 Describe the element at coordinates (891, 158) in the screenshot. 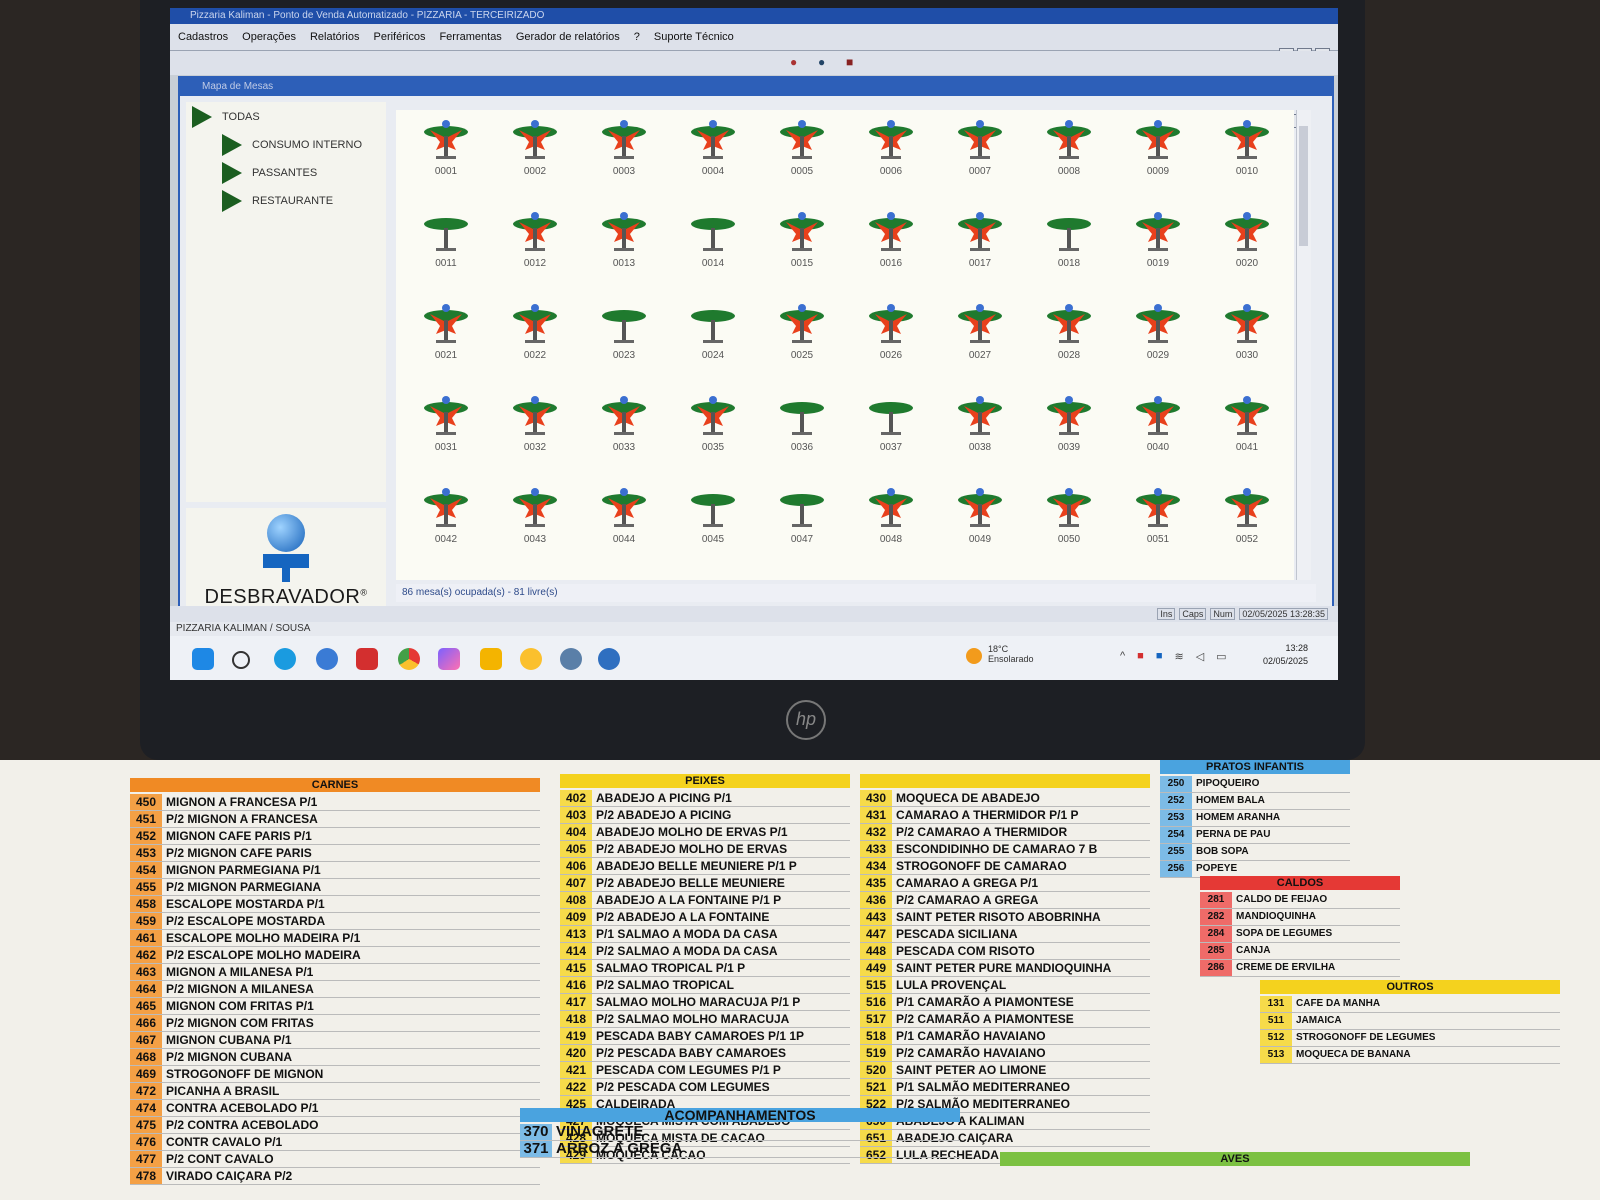

I see `table-0006: 0006` at that location.